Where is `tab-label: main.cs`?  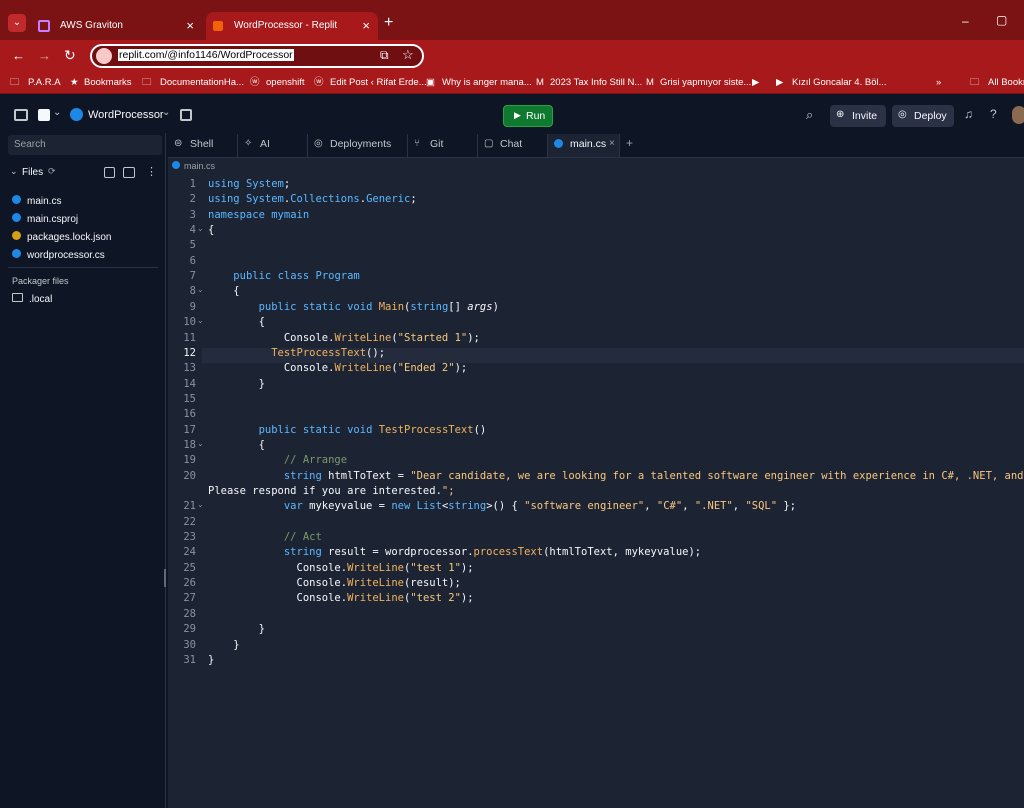
tab-label: main.cs is located at coordinates (588, 144).